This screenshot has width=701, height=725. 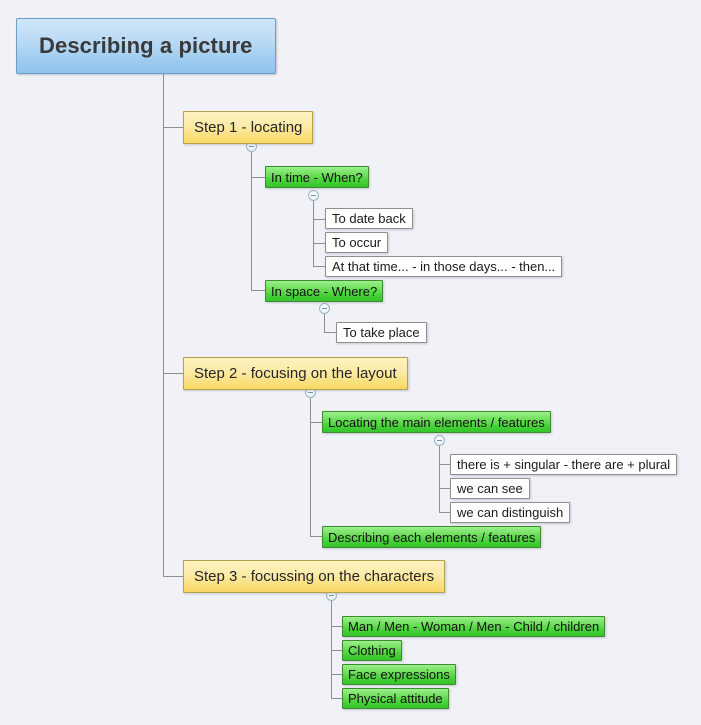 I want to click on leaf-node-to-date-back: To date back, so click(x=369, y=218).